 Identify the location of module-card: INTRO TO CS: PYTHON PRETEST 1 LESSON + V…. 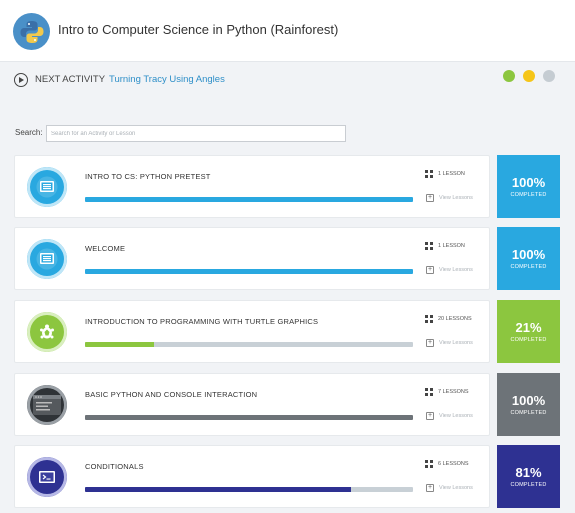
(252, 186).